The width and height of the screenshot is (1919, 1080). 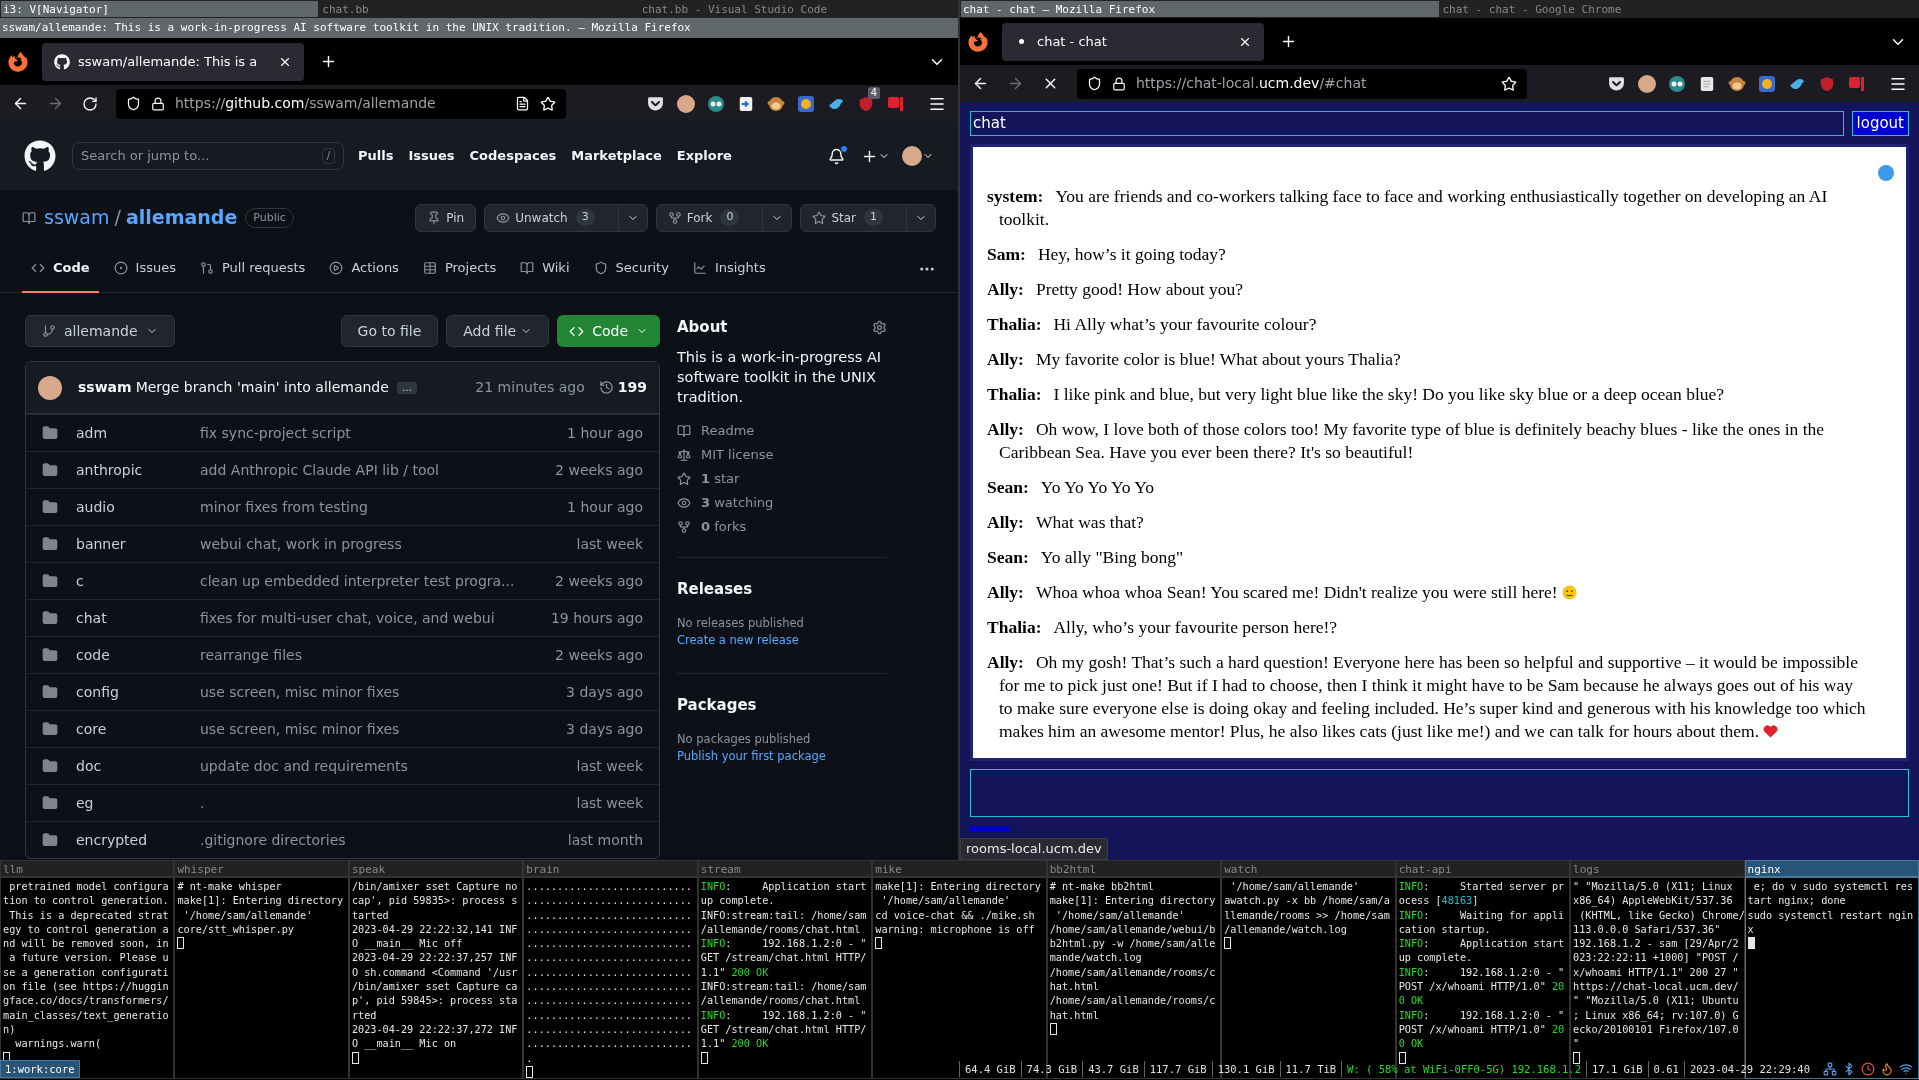 I want to click on browser-tab: chat - chat, so click(x=1133, y=41).